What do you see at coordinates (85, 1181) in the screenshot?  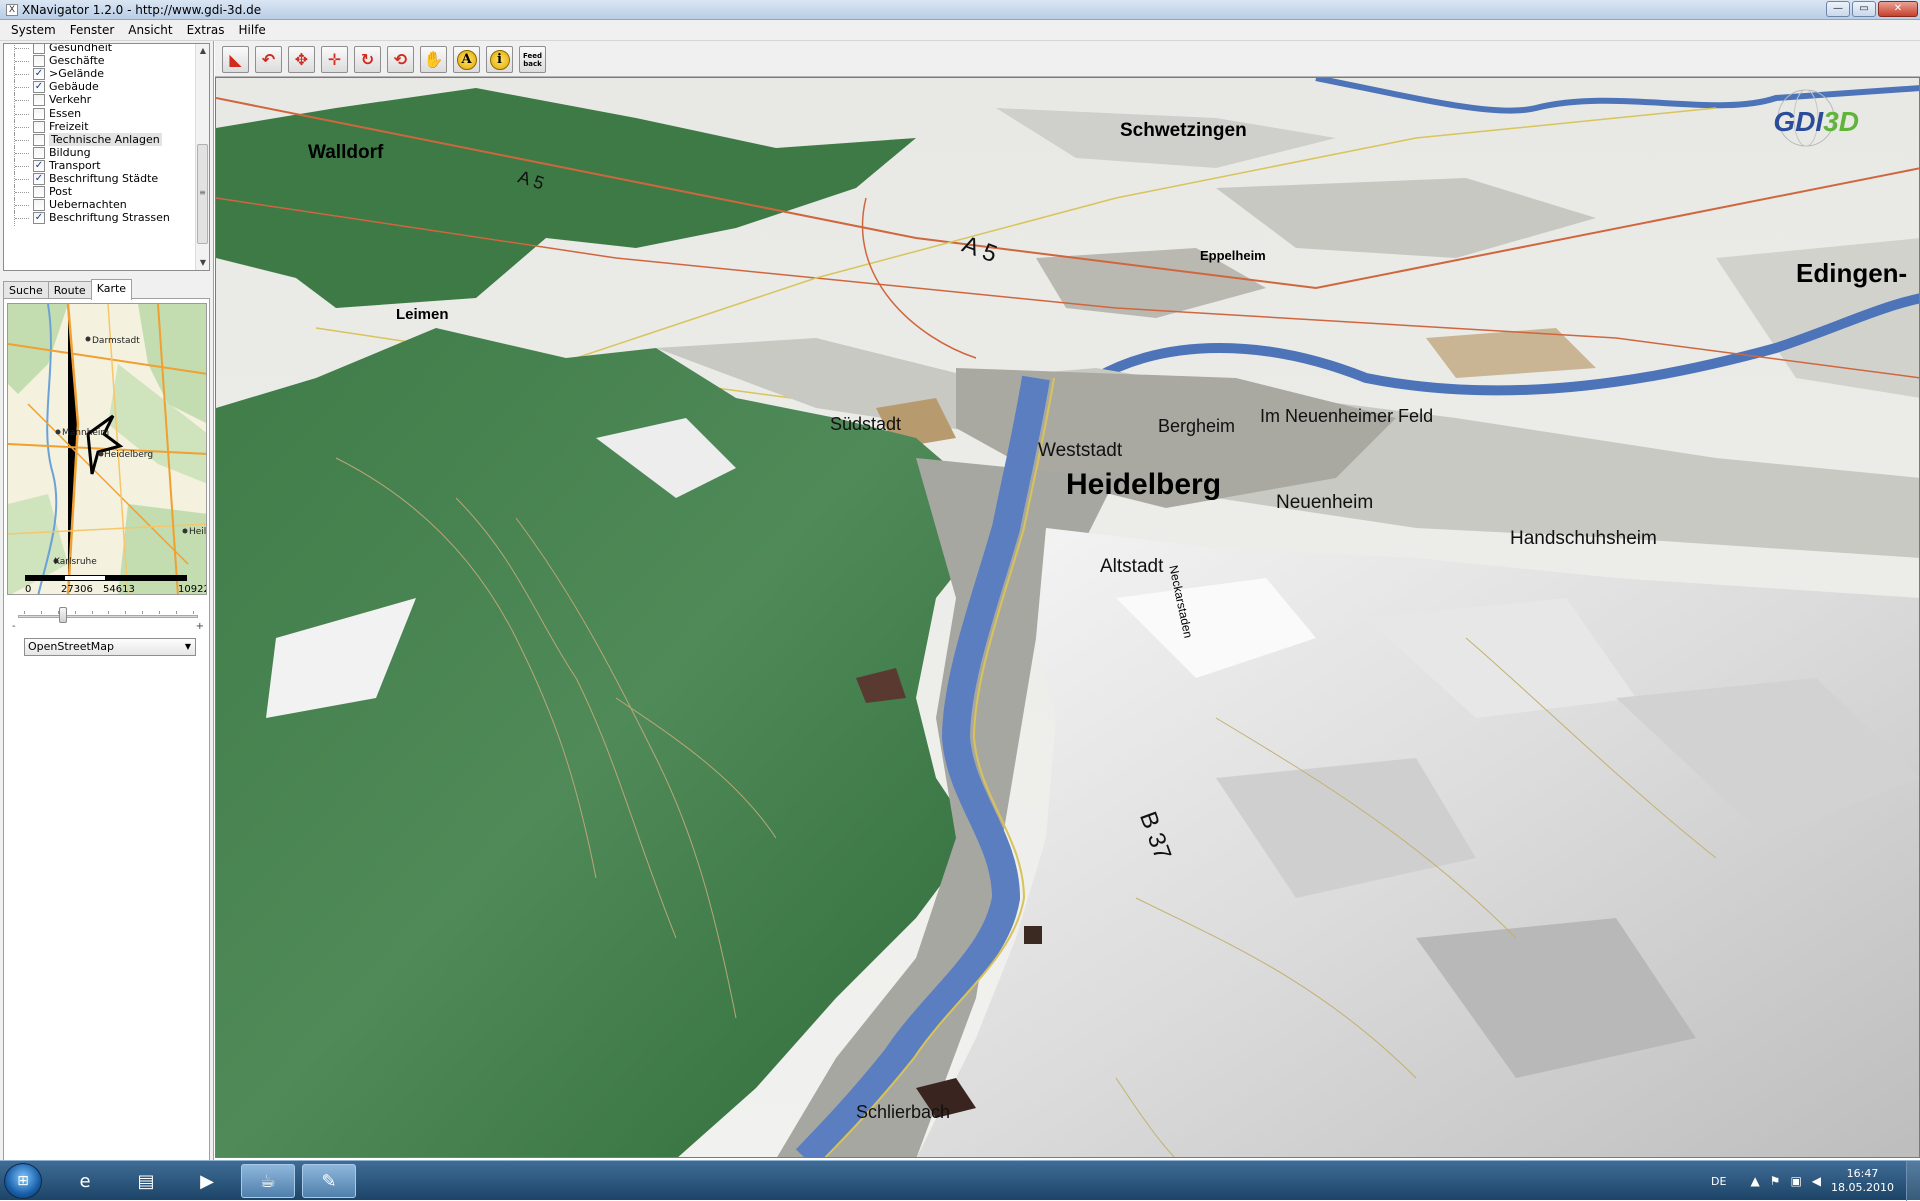 I see `internet-explorer-taskbar-button: e` at bounding box center [85, 1181].